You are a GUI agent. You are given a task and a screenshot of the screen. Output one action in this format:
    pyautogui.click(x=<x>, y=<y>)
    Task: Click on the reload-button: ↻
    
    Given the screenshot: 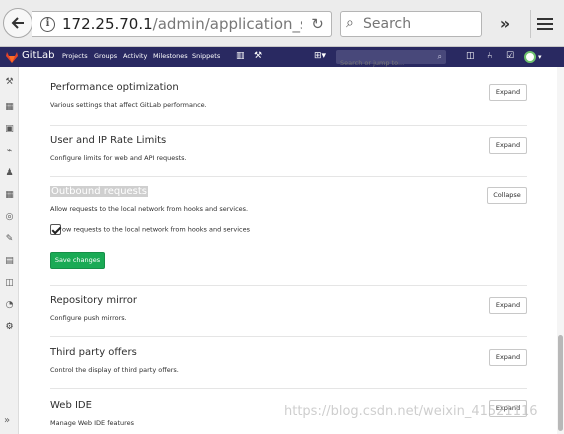 What is the action you would take?
    pyautogui.click(x=318, y=24)
    